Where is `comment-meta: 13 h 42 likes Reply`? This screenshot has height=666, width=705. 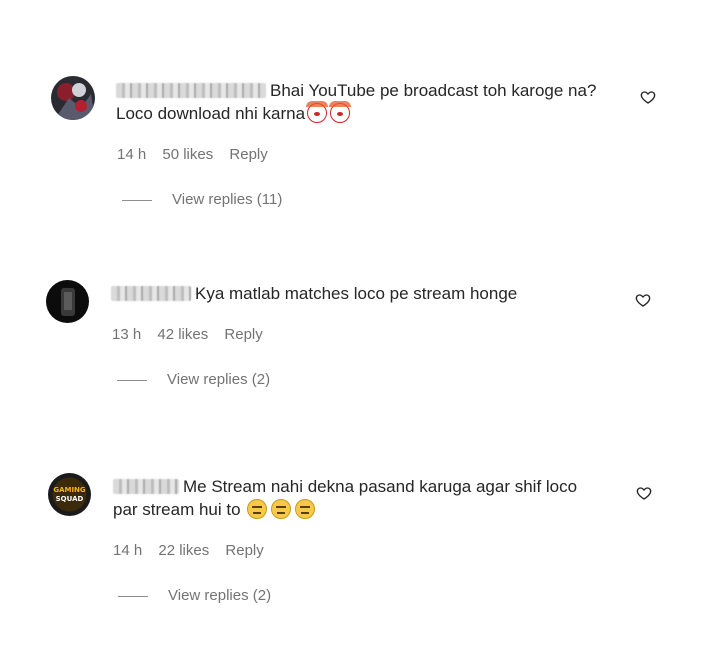 comment-meta: 13 h 42 likes Reply is located at coordinates (193, 334).